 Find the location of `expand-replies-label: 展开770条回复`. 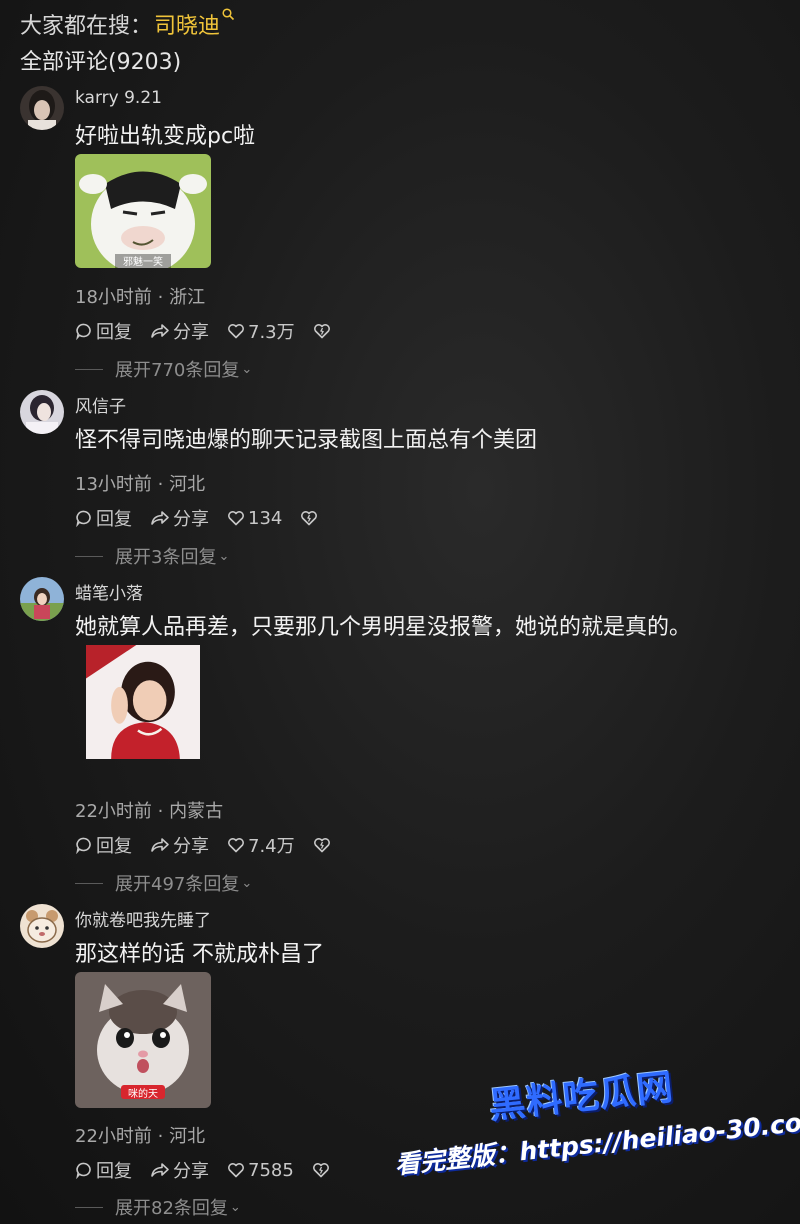

expand-replies-label: 展开770条回复 is located at coordinates (177, 370).